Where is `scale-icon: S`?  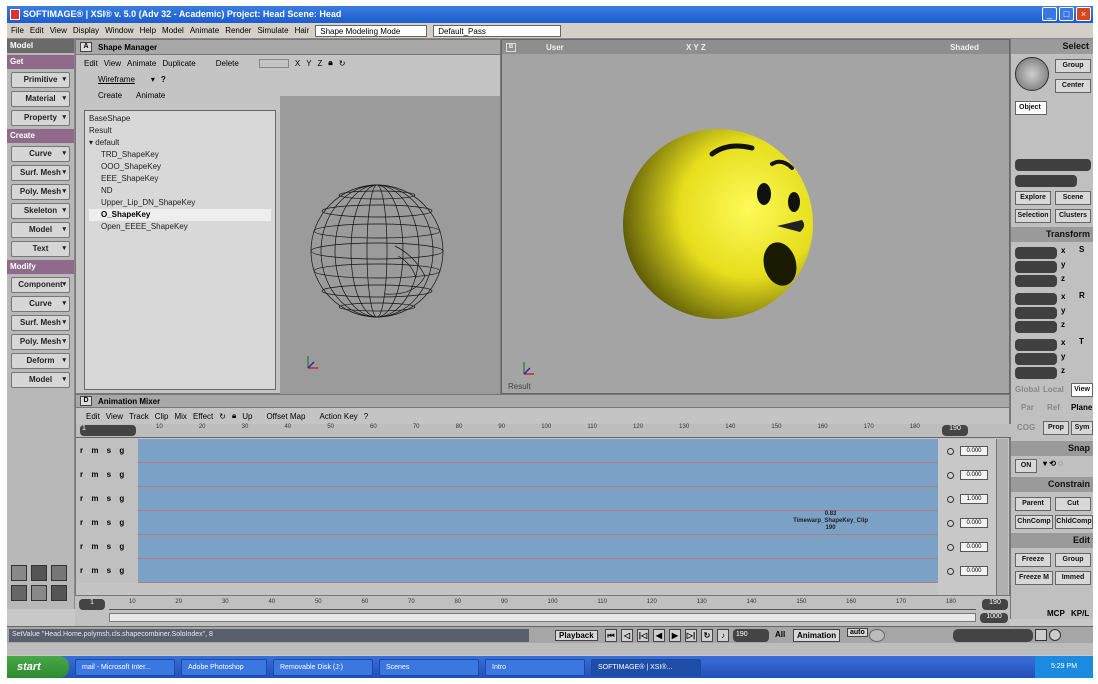 scale-icon: S is located at coordinates (1081, 249).